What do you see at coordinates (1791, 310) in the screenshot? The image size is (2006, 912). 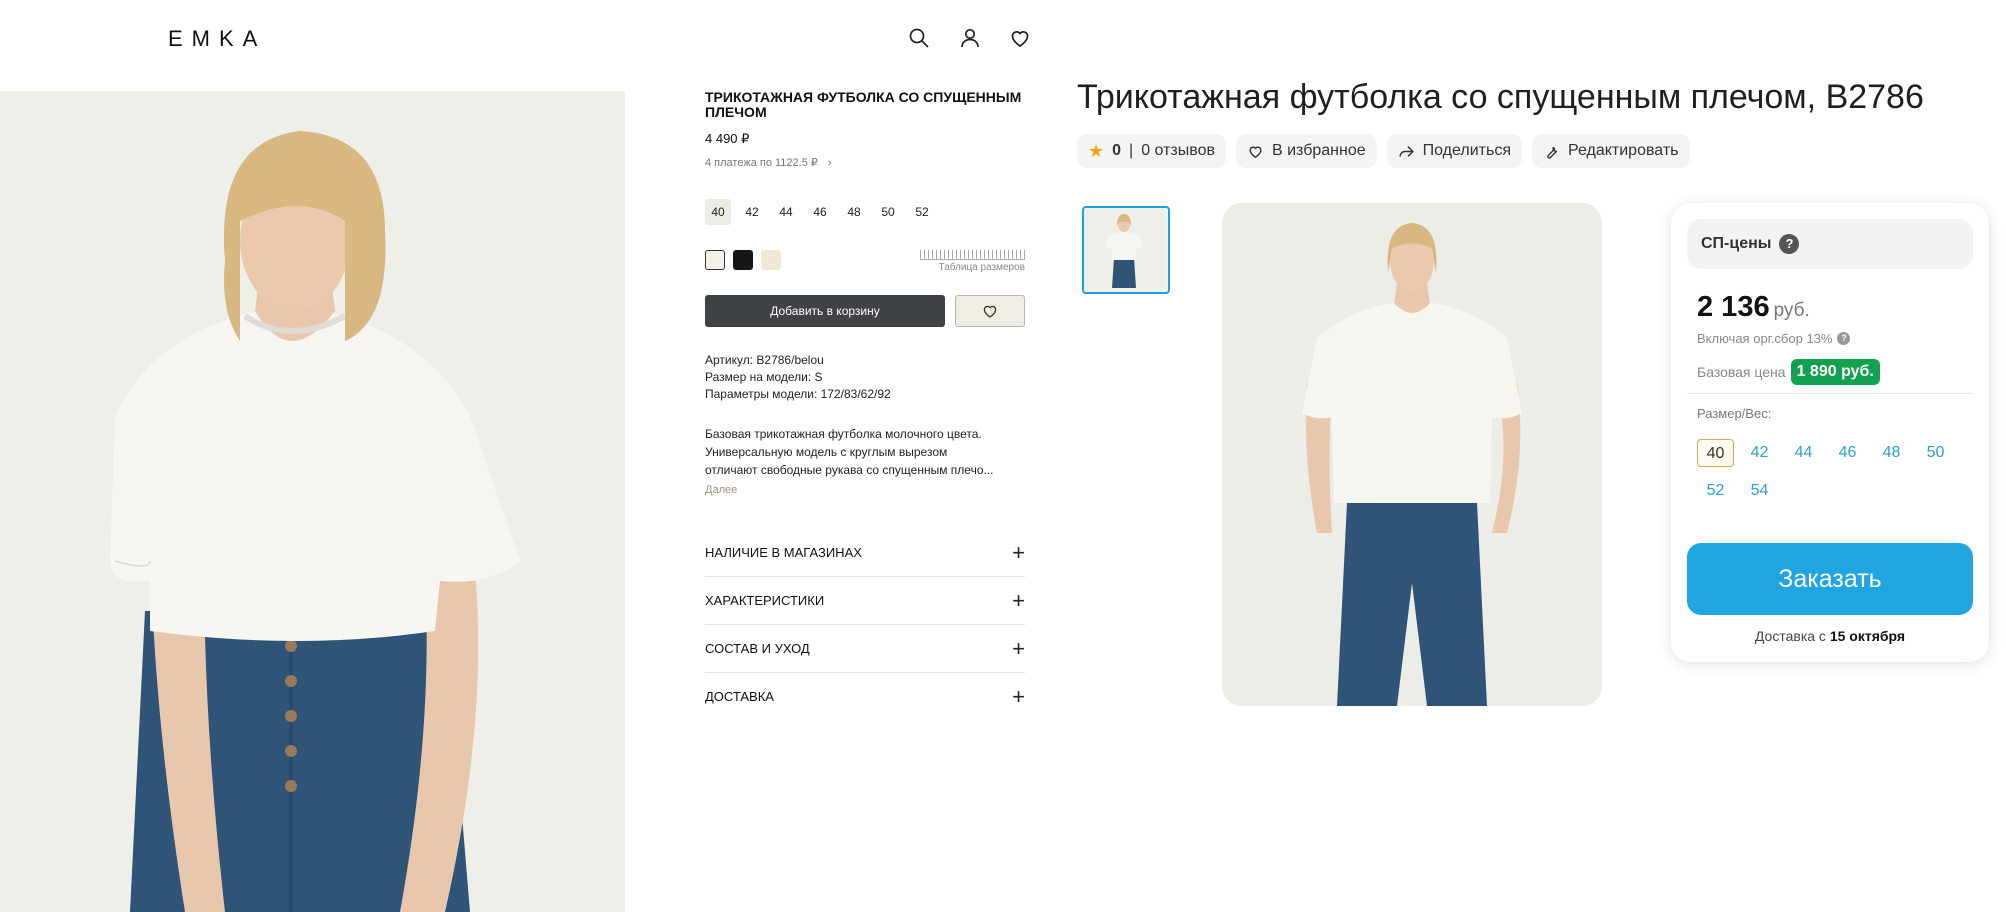 I see `price-currency: руб.` at bounding box center [1791, 310].